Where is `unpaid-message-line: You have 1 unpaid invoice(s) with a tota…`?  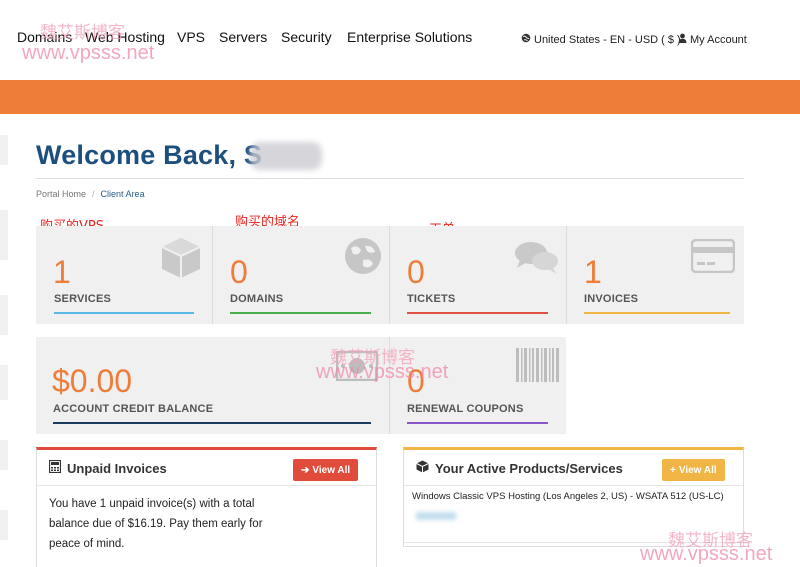 unpaid-message-line: You have 1 unpaid invoice(s) with a tota… is located at coordinates (152, 504).